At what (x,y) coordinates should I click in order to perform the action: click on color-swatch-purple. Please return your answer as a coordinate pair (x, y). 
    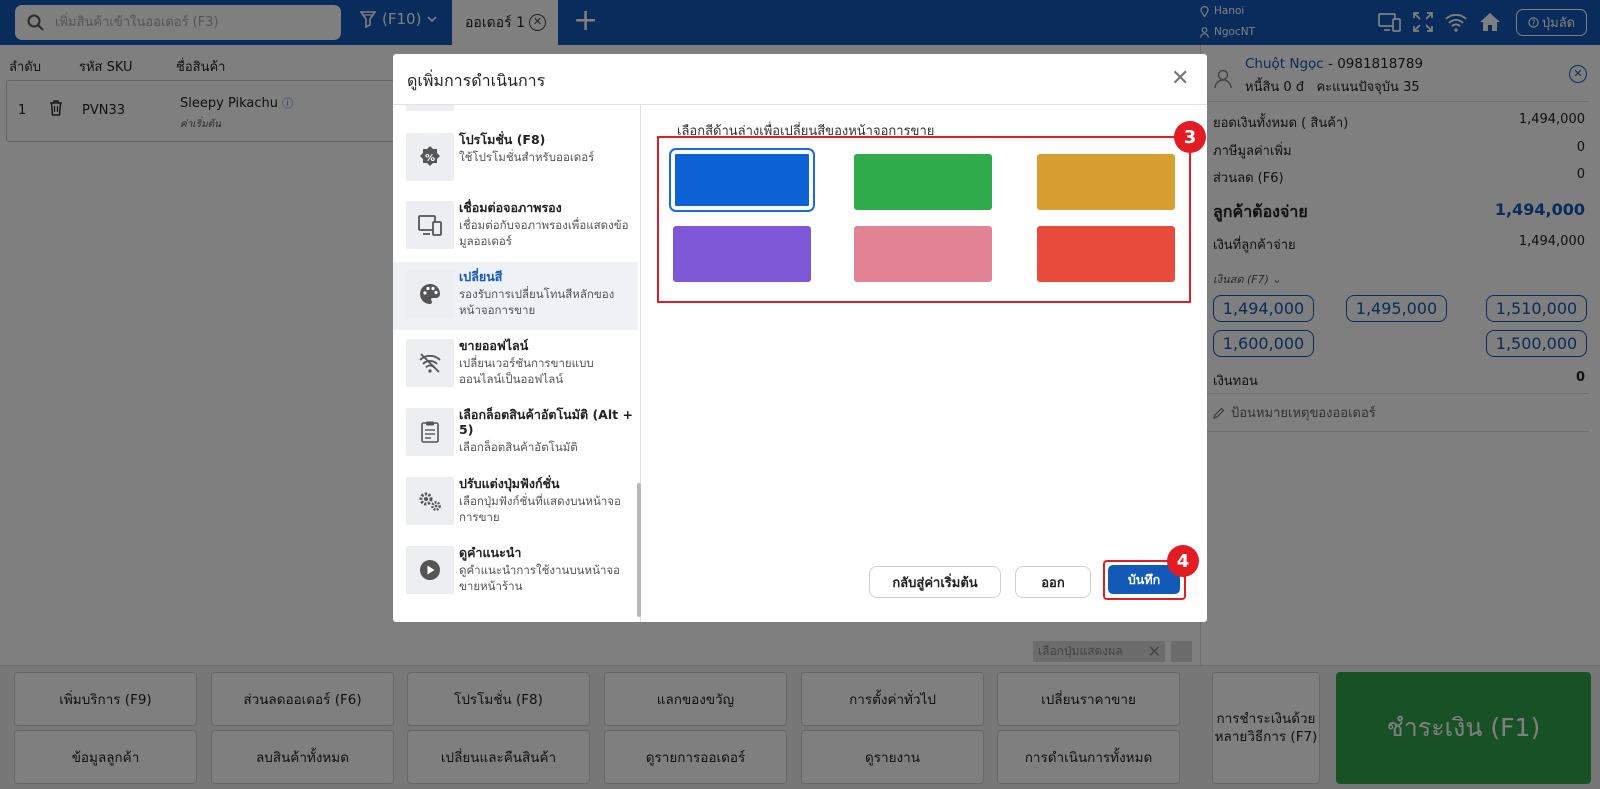
    Looking at the image, I should click on (742, 254).